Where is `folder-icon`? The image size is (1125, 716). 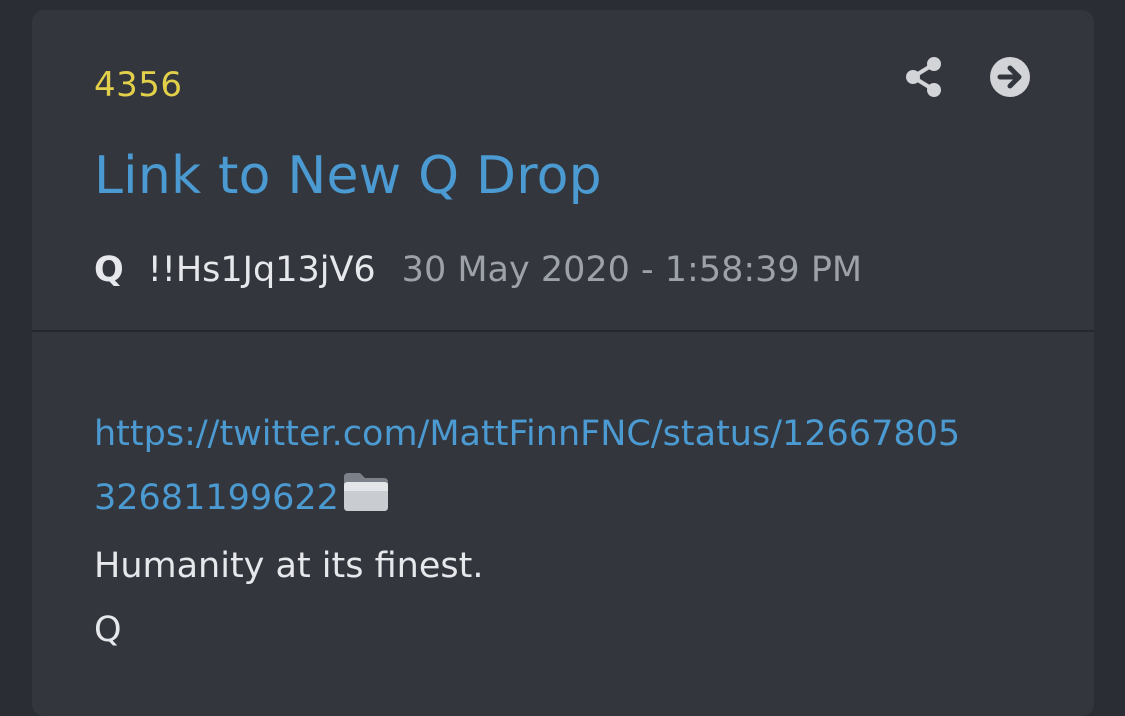
folder-icon is located at coordinates (366, 501).